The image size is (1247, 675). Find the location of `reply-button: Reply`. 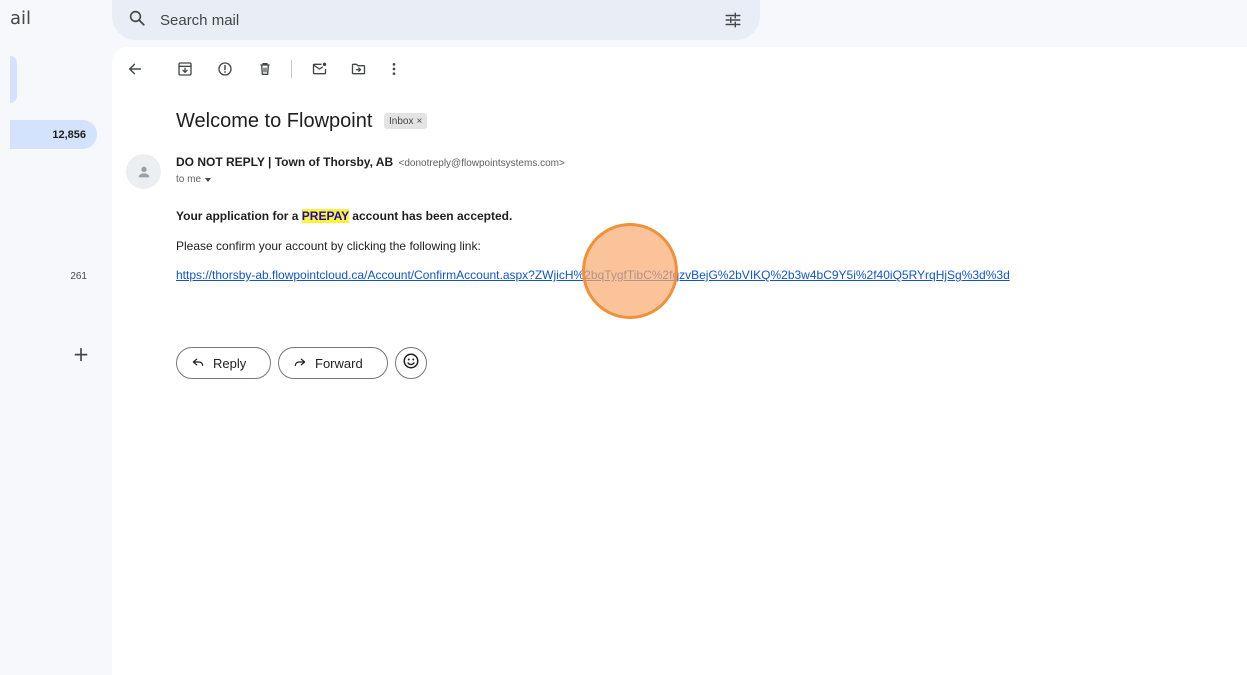

reply-button: Reply is located at coordinates (223, 363).